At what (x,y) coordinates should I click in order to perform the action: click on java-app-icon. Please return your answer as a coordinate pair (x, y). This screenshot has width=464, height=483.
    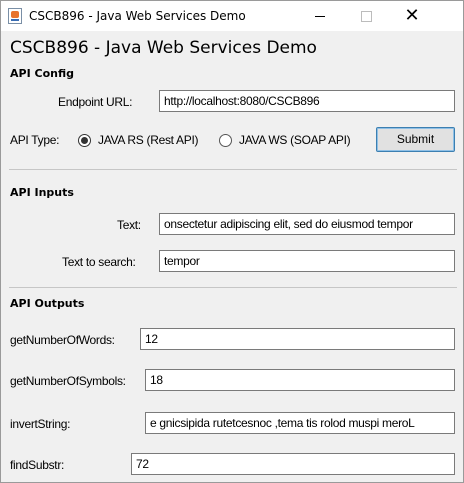
    Looking at the image, I should click on (15, 16).